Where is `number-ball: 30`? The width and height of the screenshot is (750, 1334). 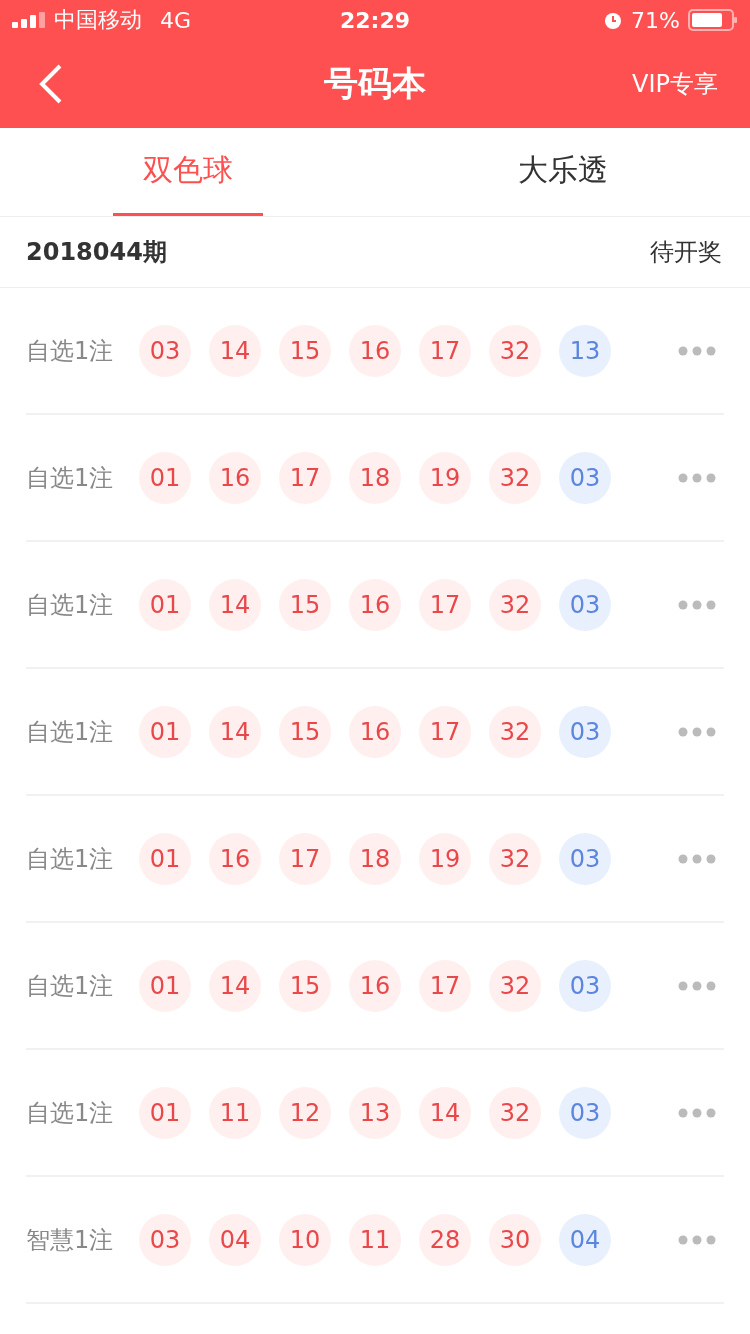
number-ball: 30 is located at coordinates (515, 1239).